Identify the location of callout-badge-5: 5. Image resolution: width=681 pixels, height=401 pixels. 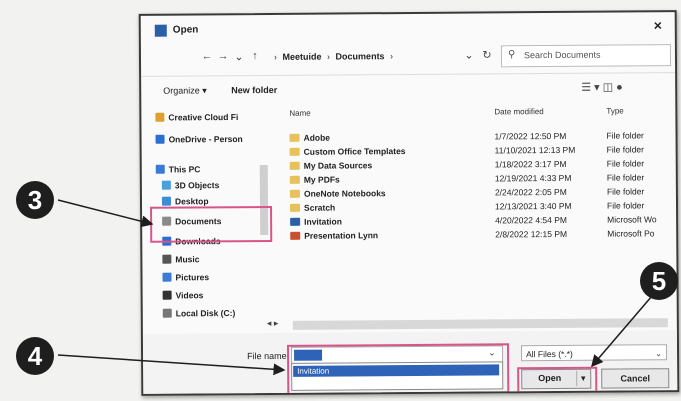
(659, 281).